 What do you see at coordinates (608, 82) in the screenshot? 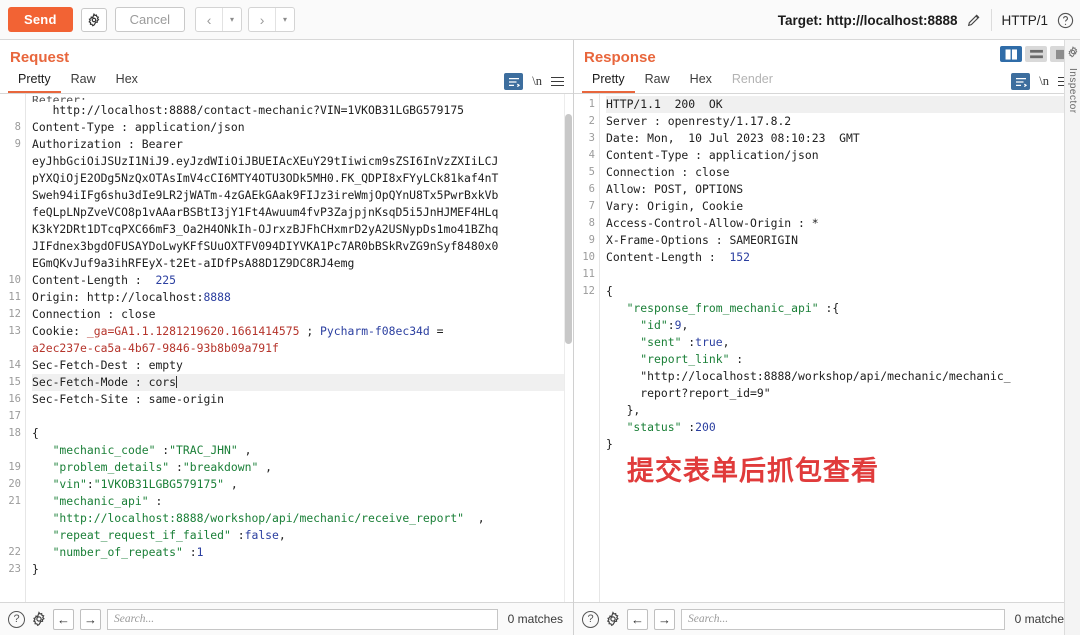
I see `tab-response-pretty: Pretty` at bounding box center [608, 82].